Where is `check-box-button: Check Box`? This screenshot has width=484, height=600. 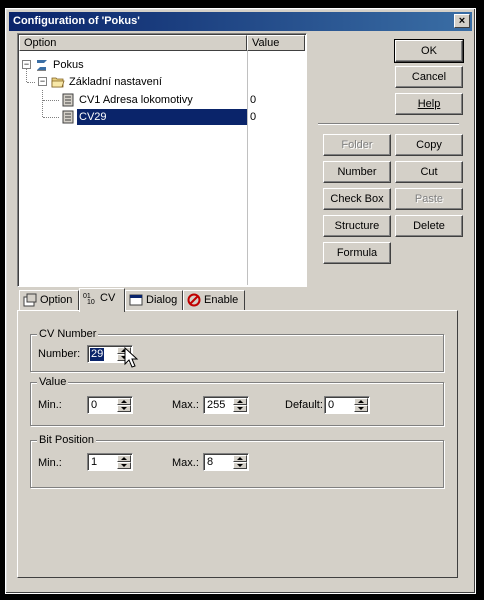
check-box-button: Check Box is located at coordinates (357, 199).